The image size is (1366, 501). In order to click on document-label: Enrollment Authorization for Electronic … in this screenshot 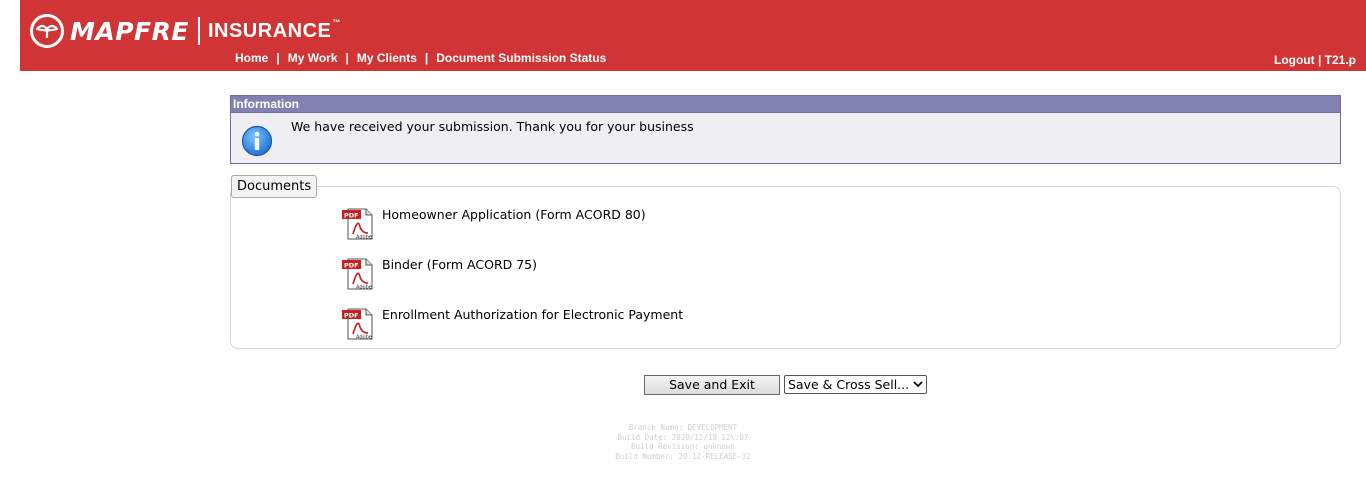, I will do `click(533, 314)`.